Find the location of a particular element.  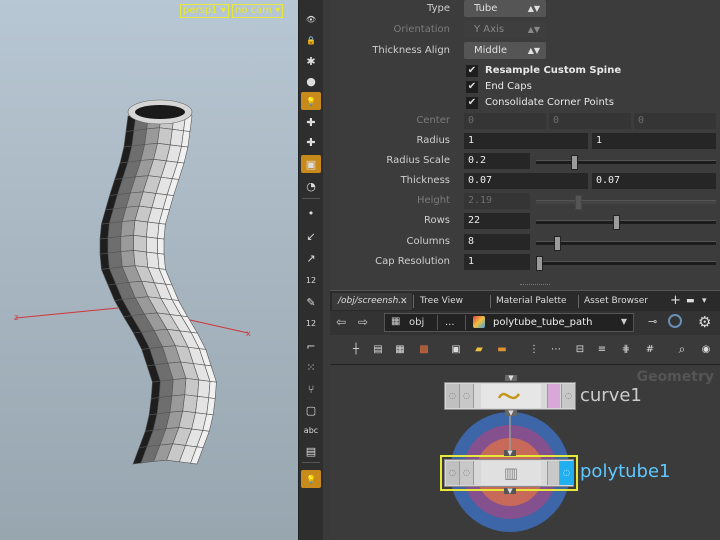

polytube-lock-flag-icon: ◌ is located at coordinates (467, 473).